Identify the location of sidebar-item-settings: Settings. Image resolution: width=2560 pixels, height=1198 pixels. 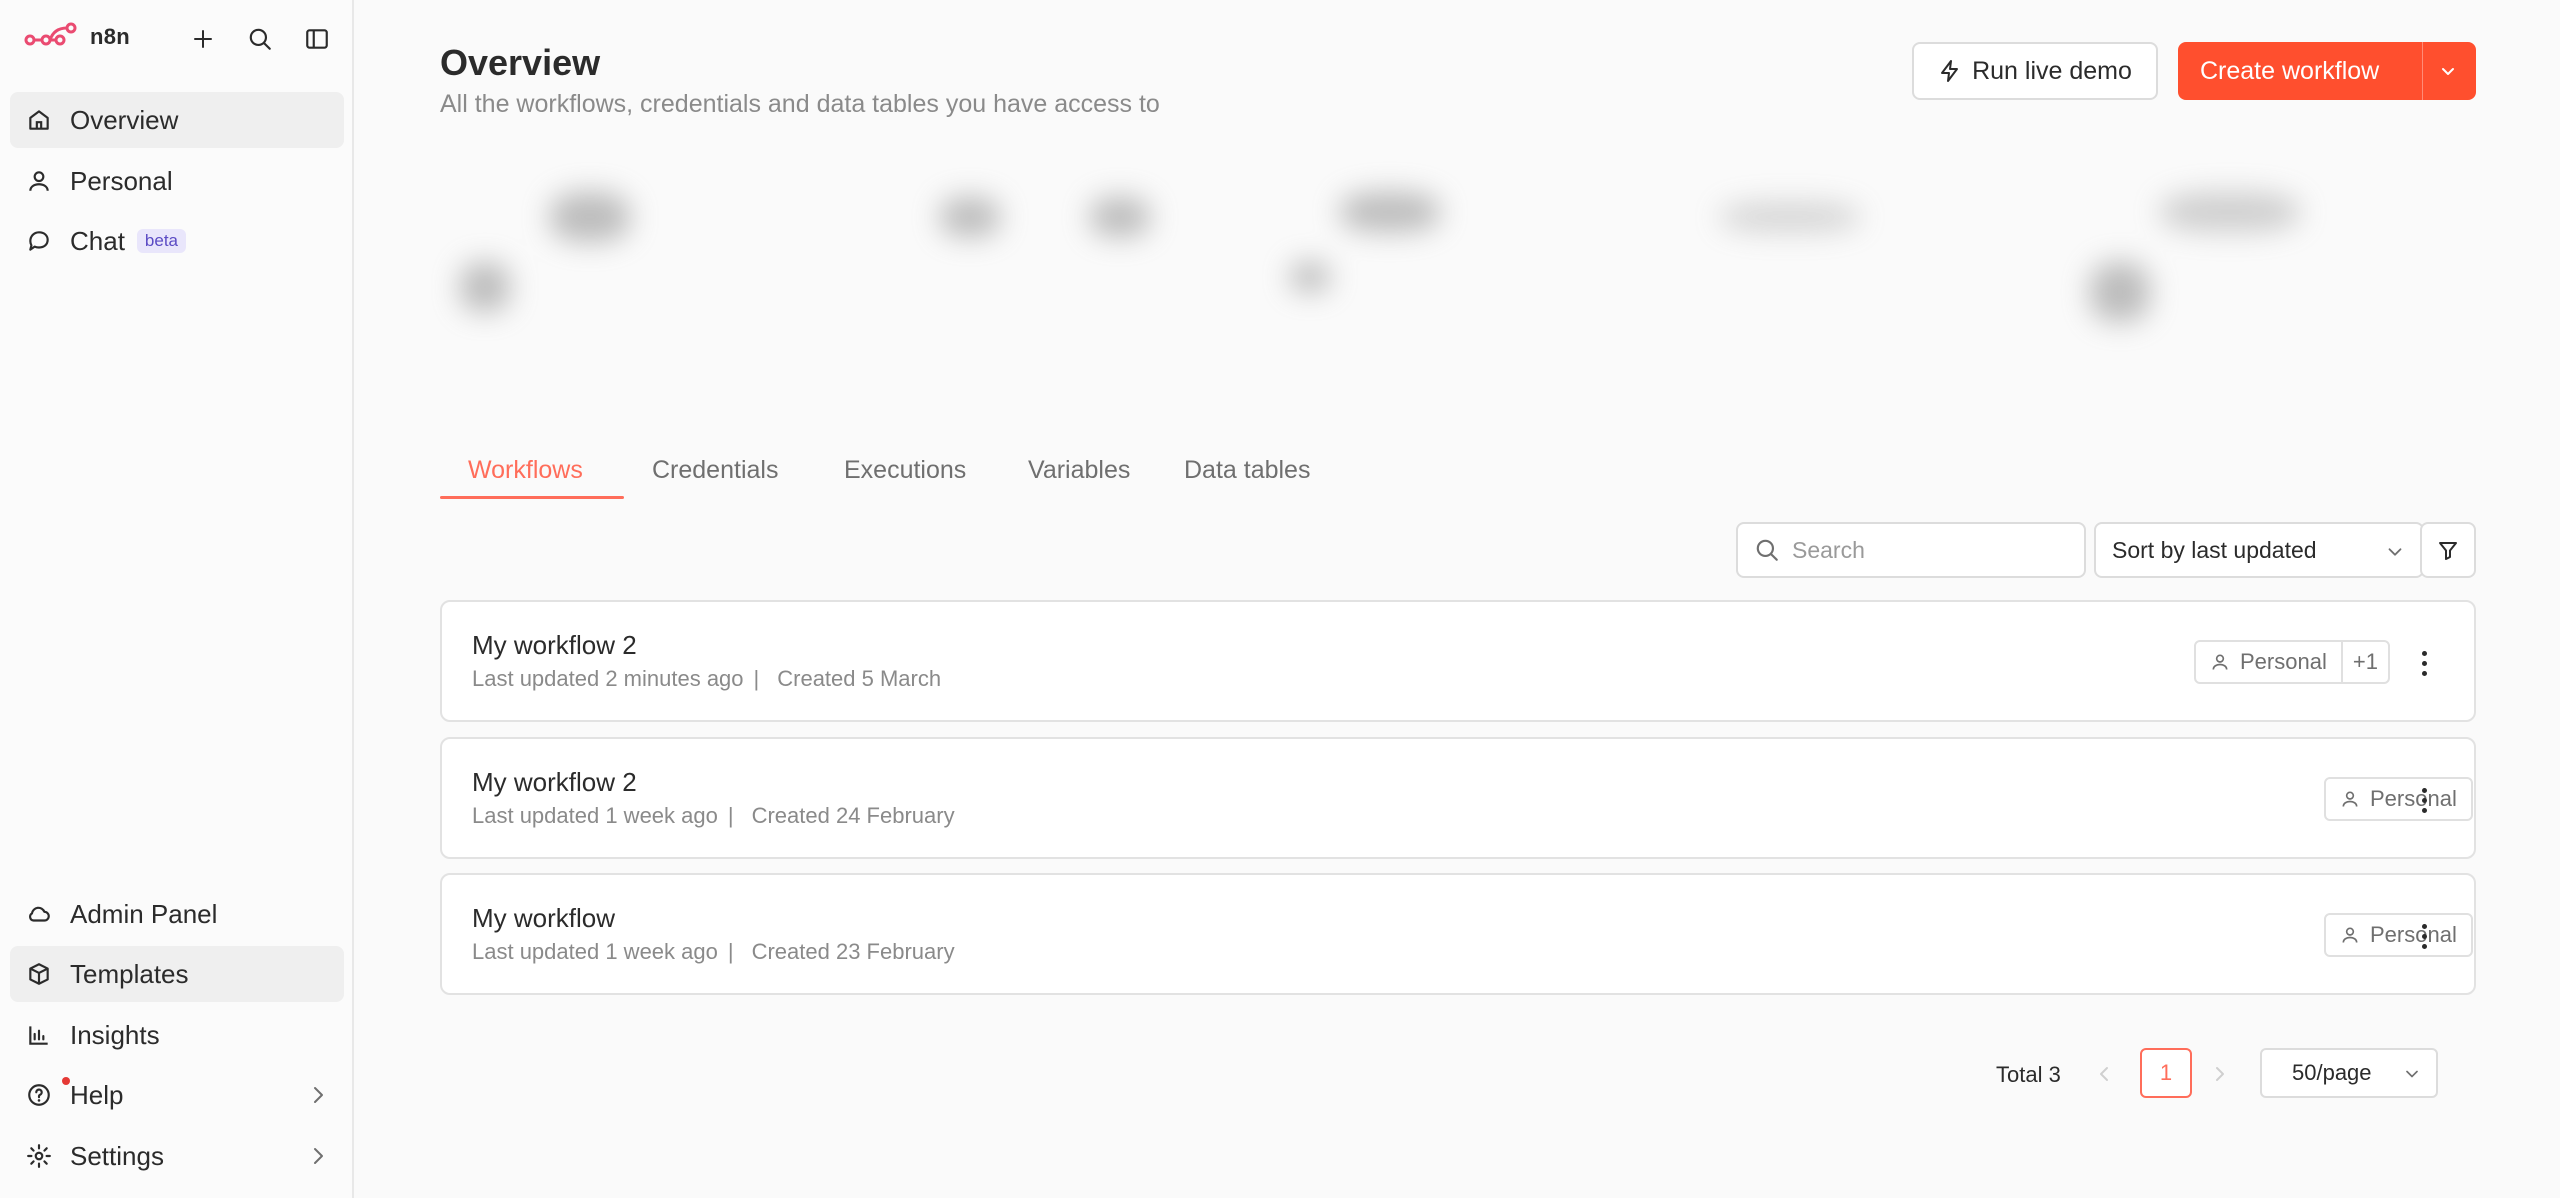
(177, 1156).